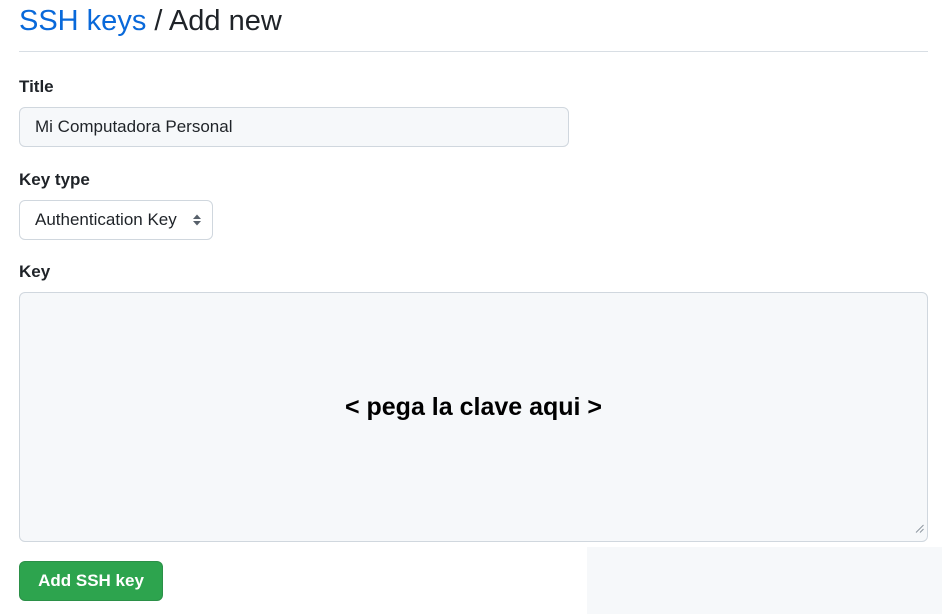  I want to click on key-type-selected-value: Authentication Key, so click(106, 219).